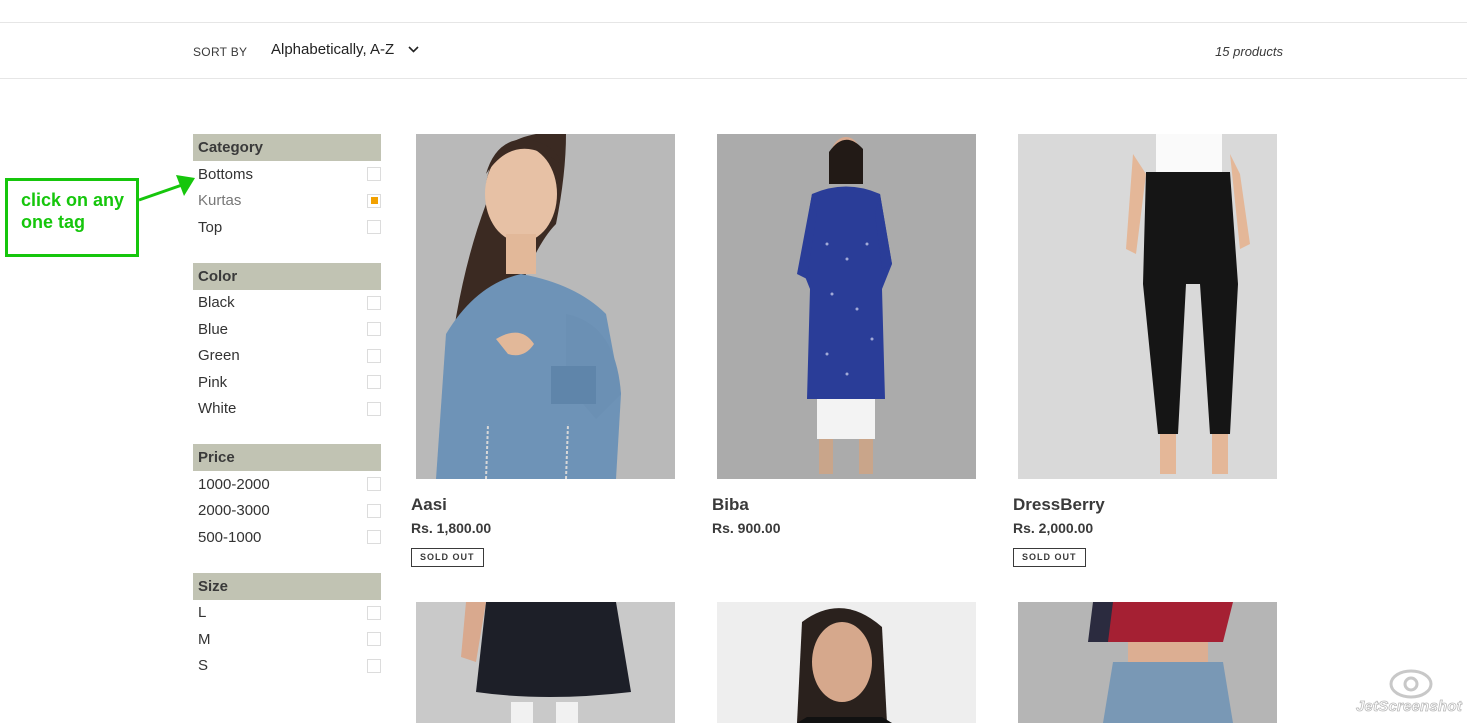  What do you see at coordinates (1059, 505) in the screenshot?
I see `product-name: DressBerry` at bounding box center [1059, 505].